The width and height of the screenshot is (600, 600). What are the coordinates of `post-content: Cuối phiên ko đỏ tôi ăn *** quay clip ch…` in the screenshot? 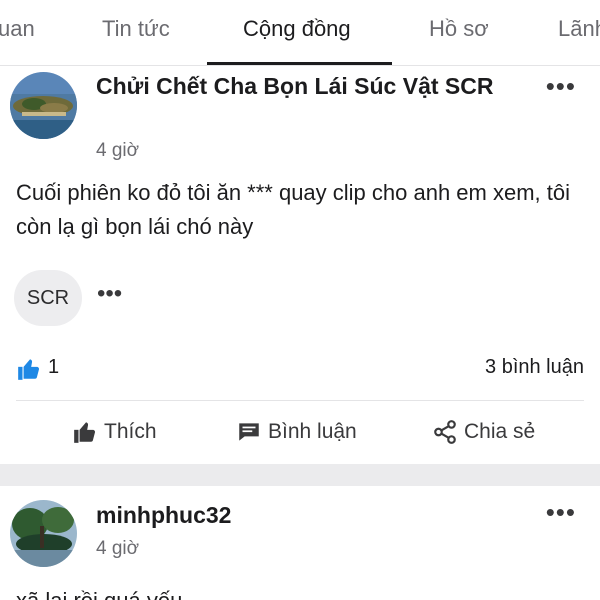 It's located at (293, 209).